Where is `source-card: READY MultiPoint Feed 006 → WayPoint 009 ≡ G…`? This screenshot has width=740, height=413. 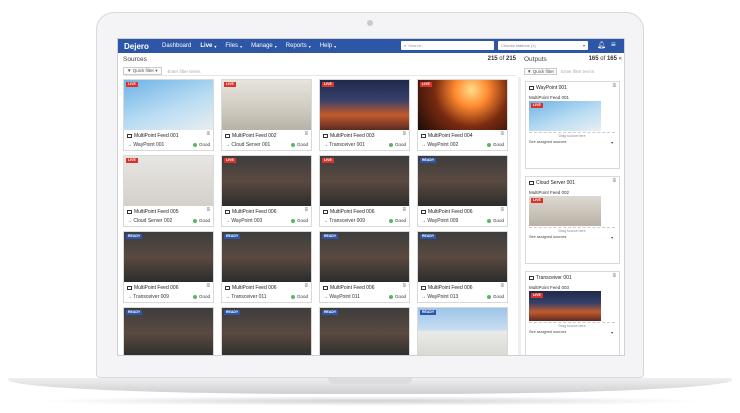
source-card: READY MultiPoint Feed 006 → WayPoint 009 ≡ G… is located at coordinates (462, 191).